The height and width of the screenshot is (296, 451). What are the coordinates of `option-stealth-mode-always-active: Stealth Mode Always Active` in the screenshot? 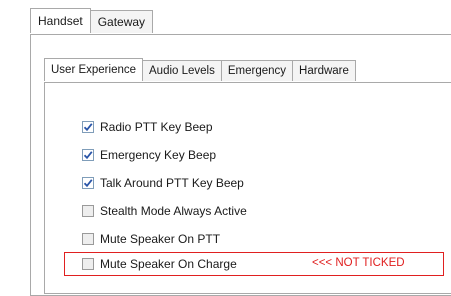 It's located at (164, 211).